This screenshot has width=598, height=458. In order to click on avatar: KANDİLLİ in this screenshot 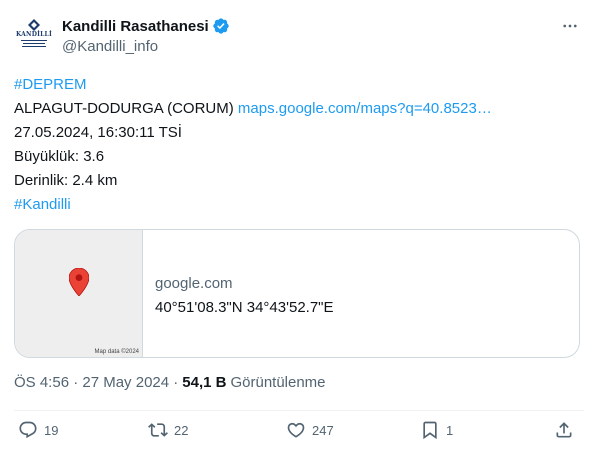, I will do `click(34, 34)`.